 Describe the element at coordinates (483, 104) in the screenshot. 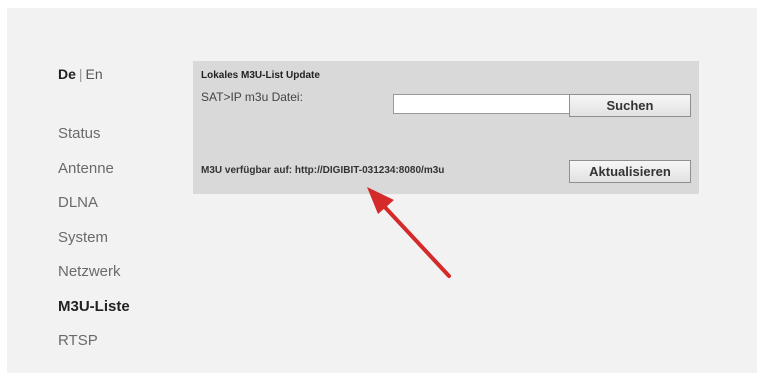

I see `m3u-file-input` at that location.